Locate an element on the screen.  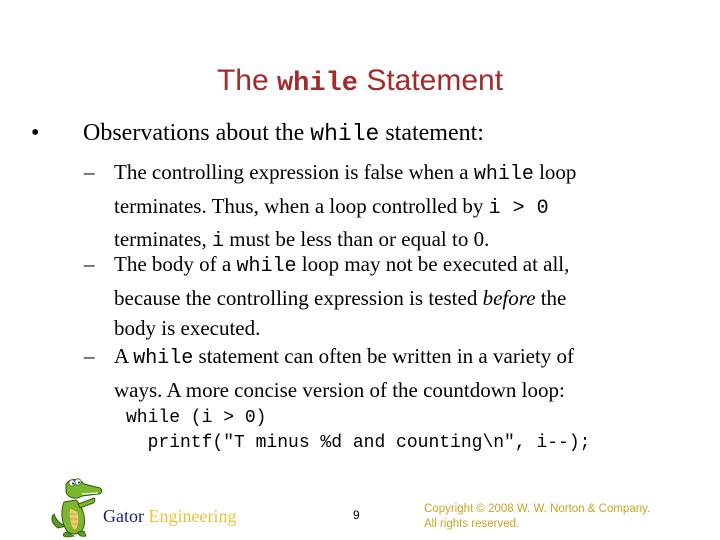
footer-brand: Gator Engineering is located at coordinates (169, 516).